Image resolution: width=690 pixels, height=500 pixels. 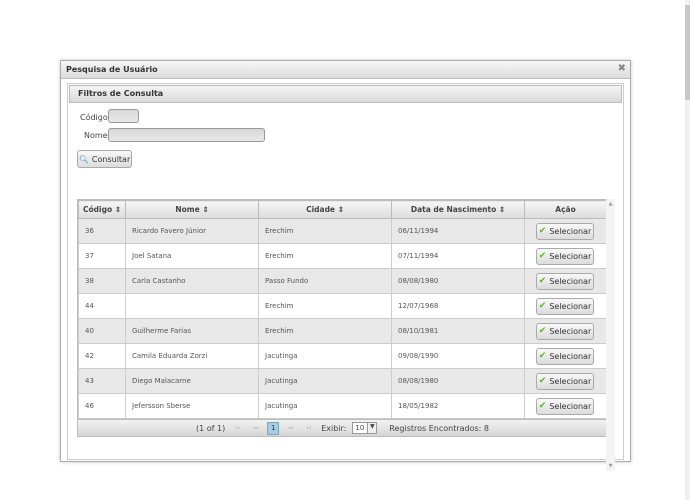 What do you see at coordinates (325, 281) in the screenshot?
I see `cell-cidade: Passo Fundo` at bounding box center [325, 281].